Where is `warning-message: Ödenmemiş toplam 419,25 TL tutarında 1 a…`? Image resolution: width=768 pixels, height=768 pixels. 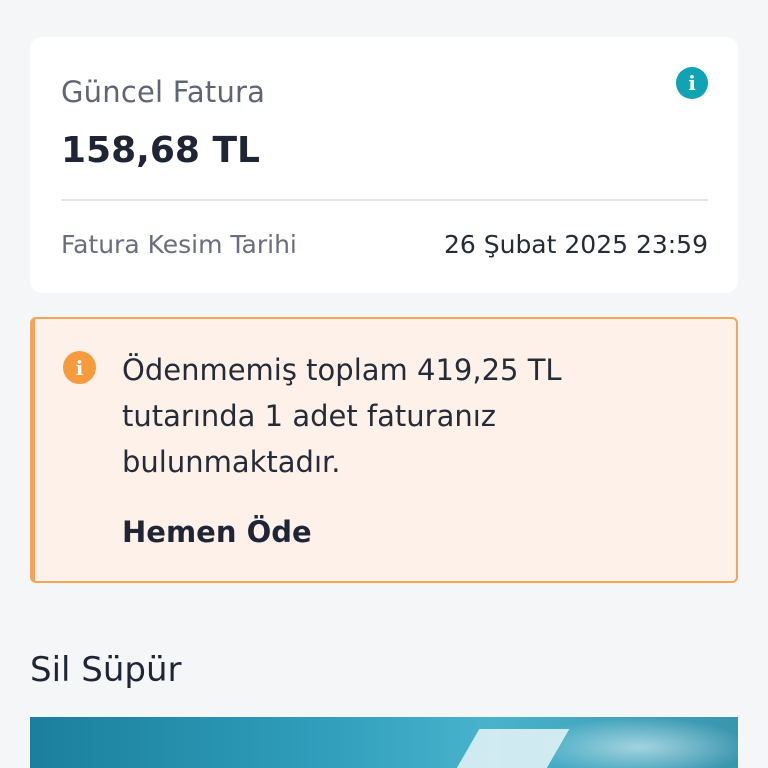
warning-message: Ödenmemiş toplam 419,25 TL tutarında 1 a… is located at coordinates (342, 416).